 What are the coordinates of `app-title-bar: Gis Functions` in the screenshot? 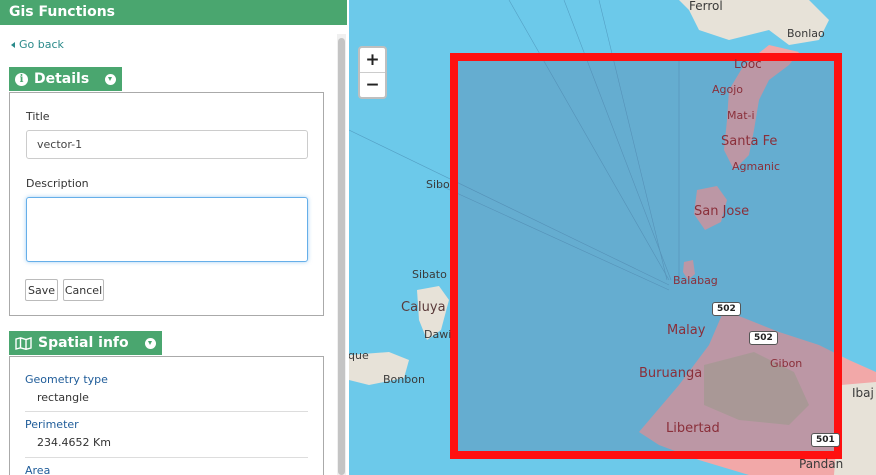 It's located at (173, 12).